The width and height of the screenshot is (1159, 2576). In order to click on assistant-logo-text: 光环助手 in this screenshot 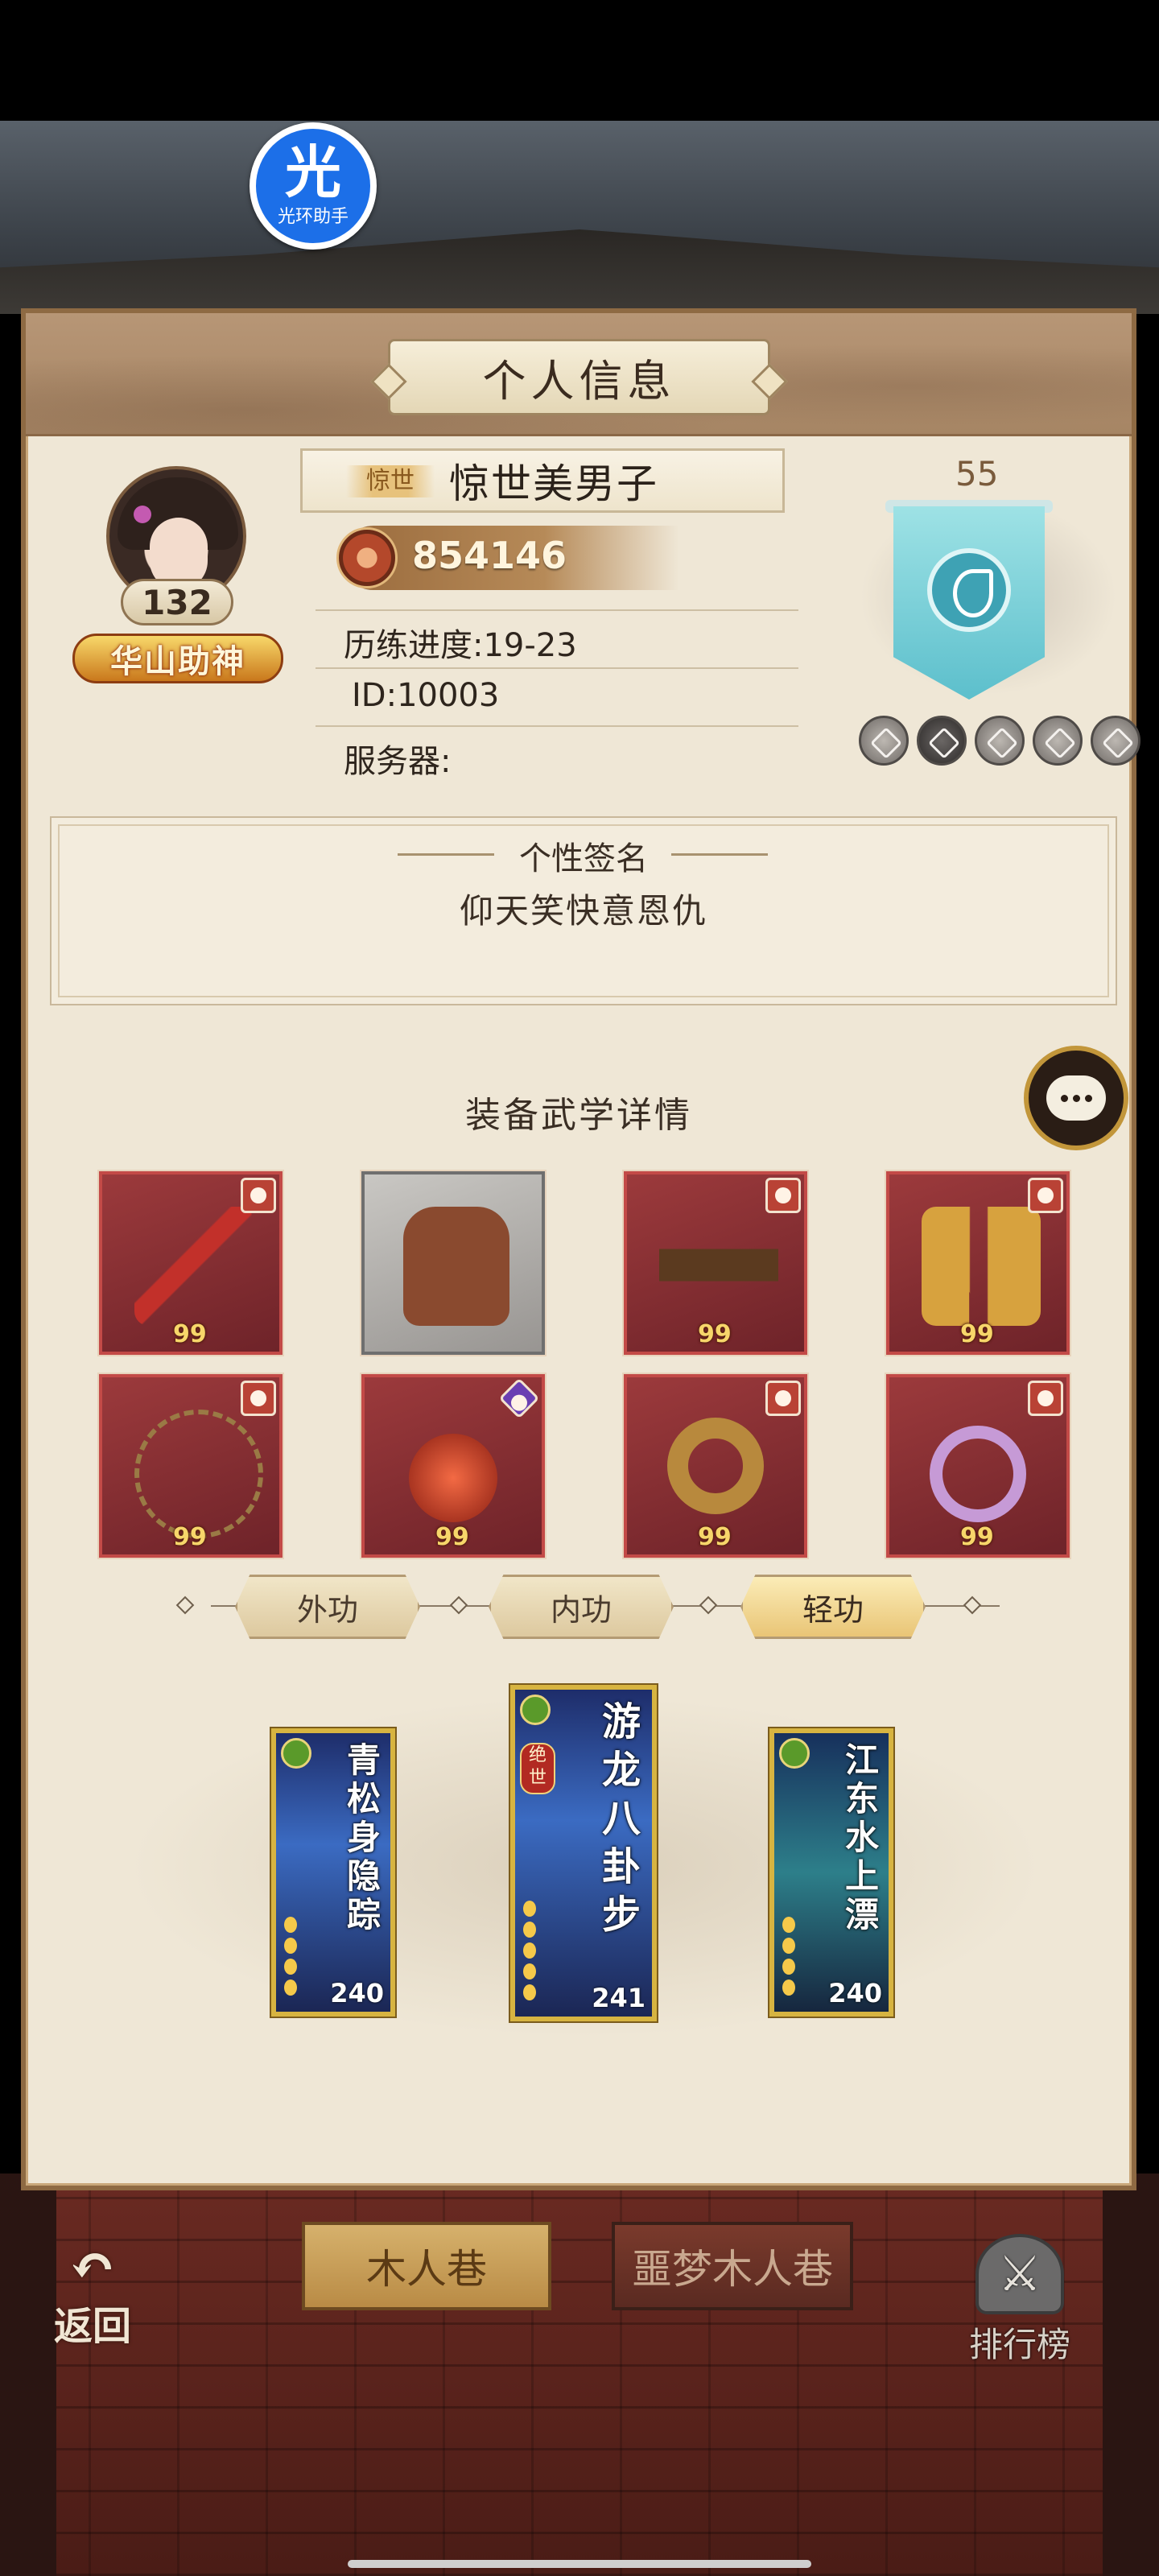, I will do `click(313, 217)`.